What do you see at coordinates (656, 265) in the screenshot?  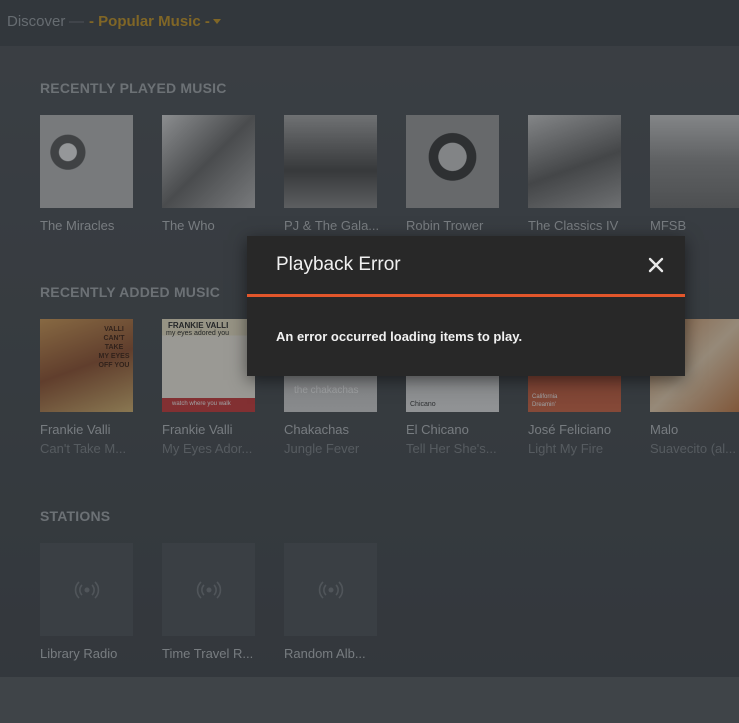 I see `close-icon` at bounding box center [656, 265].